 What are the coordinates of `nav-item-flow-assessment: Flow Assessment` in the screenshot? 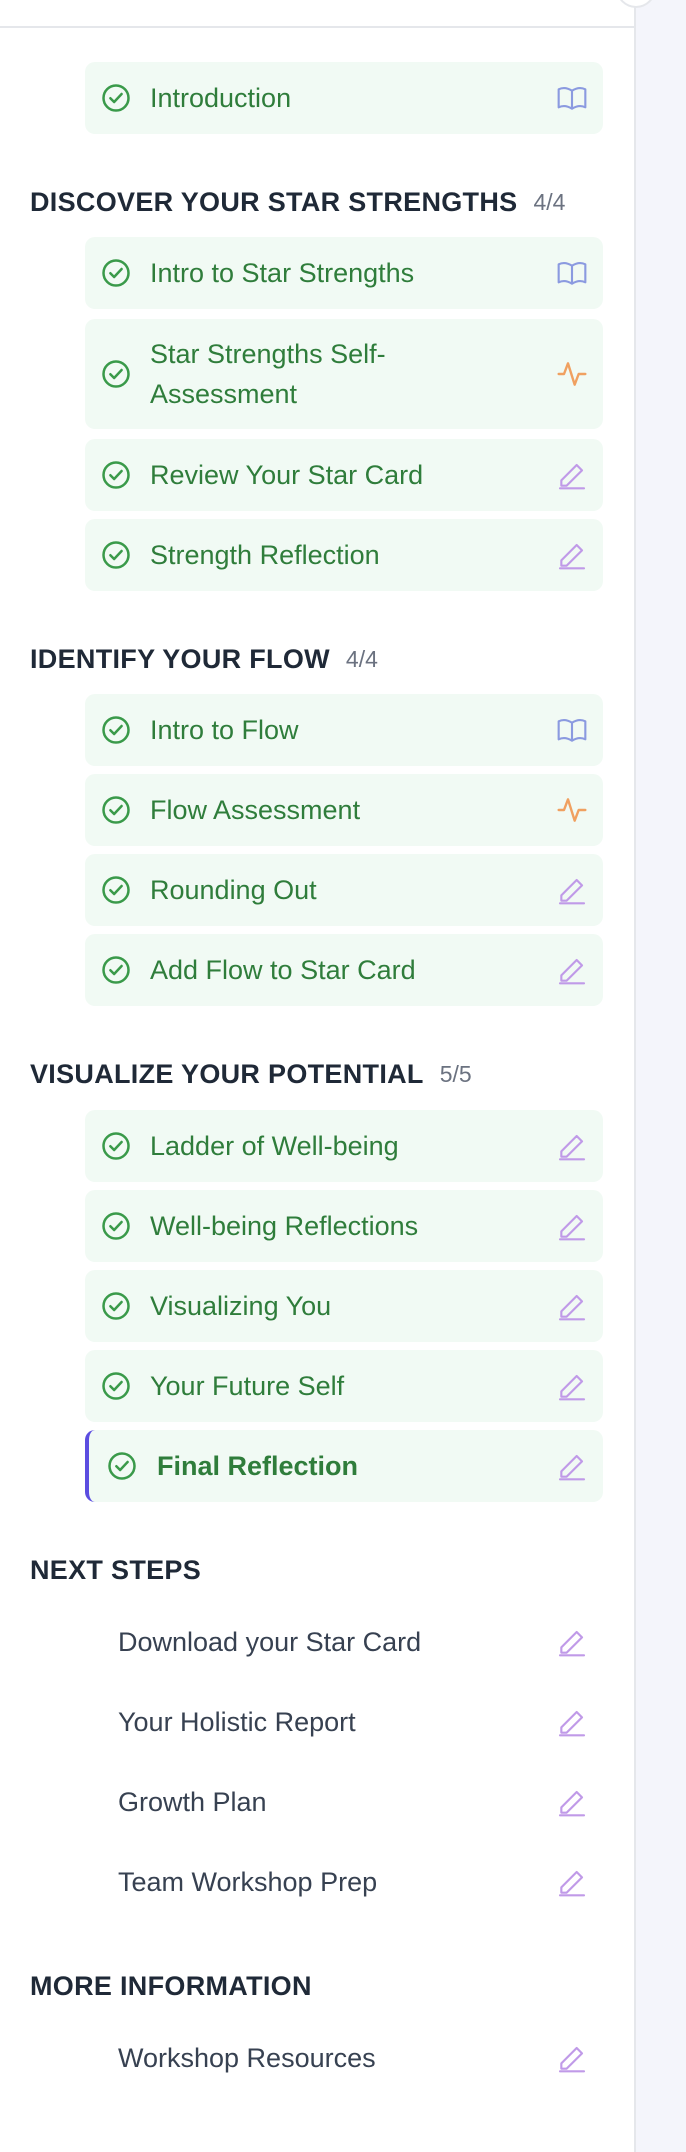 It's located at (344, 810).